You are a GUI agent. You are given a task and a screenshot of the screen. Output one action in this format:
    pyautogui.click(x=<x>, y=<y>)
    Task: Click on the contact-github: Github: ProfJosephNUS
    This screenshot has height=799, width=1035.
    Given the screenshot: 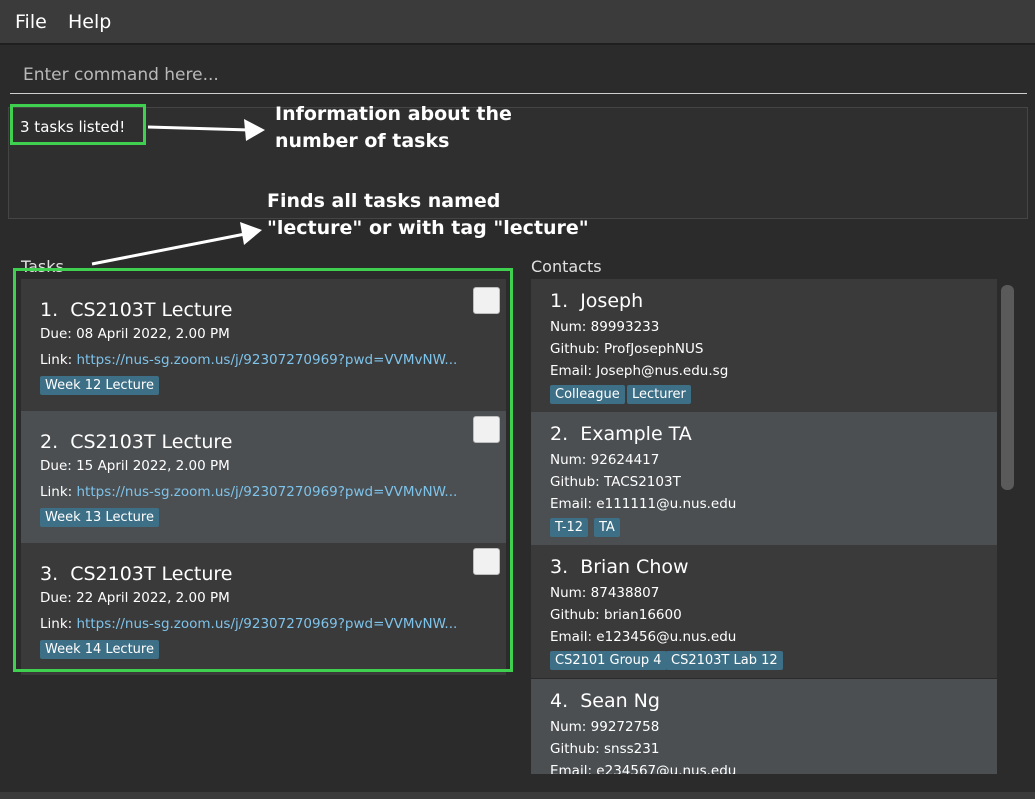 What is the action you would take?
    pyautogui.click(x=627, y=349)
    